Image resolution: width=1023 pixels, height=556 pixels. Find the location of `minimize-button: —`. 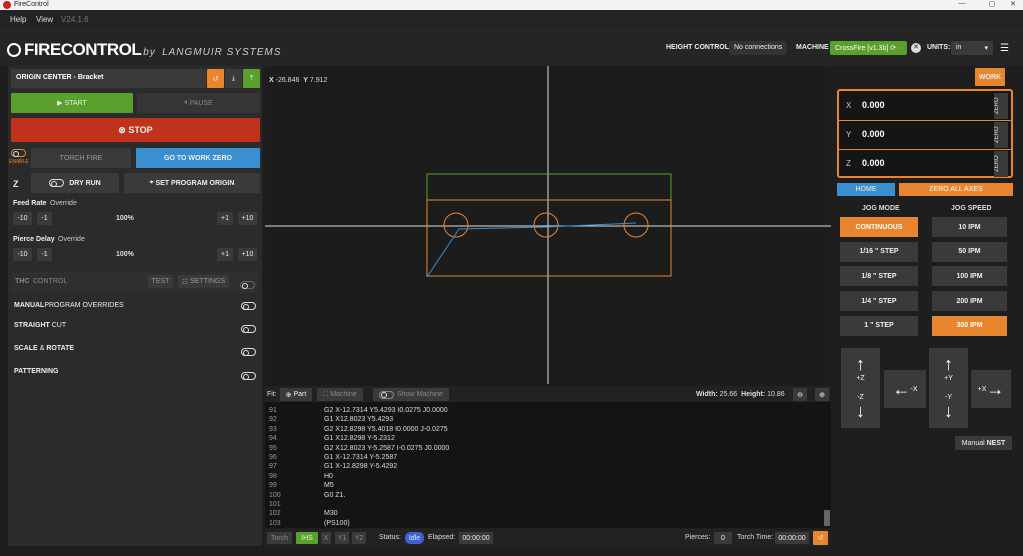

minimize-button: — is located at coordinates (962, 3).